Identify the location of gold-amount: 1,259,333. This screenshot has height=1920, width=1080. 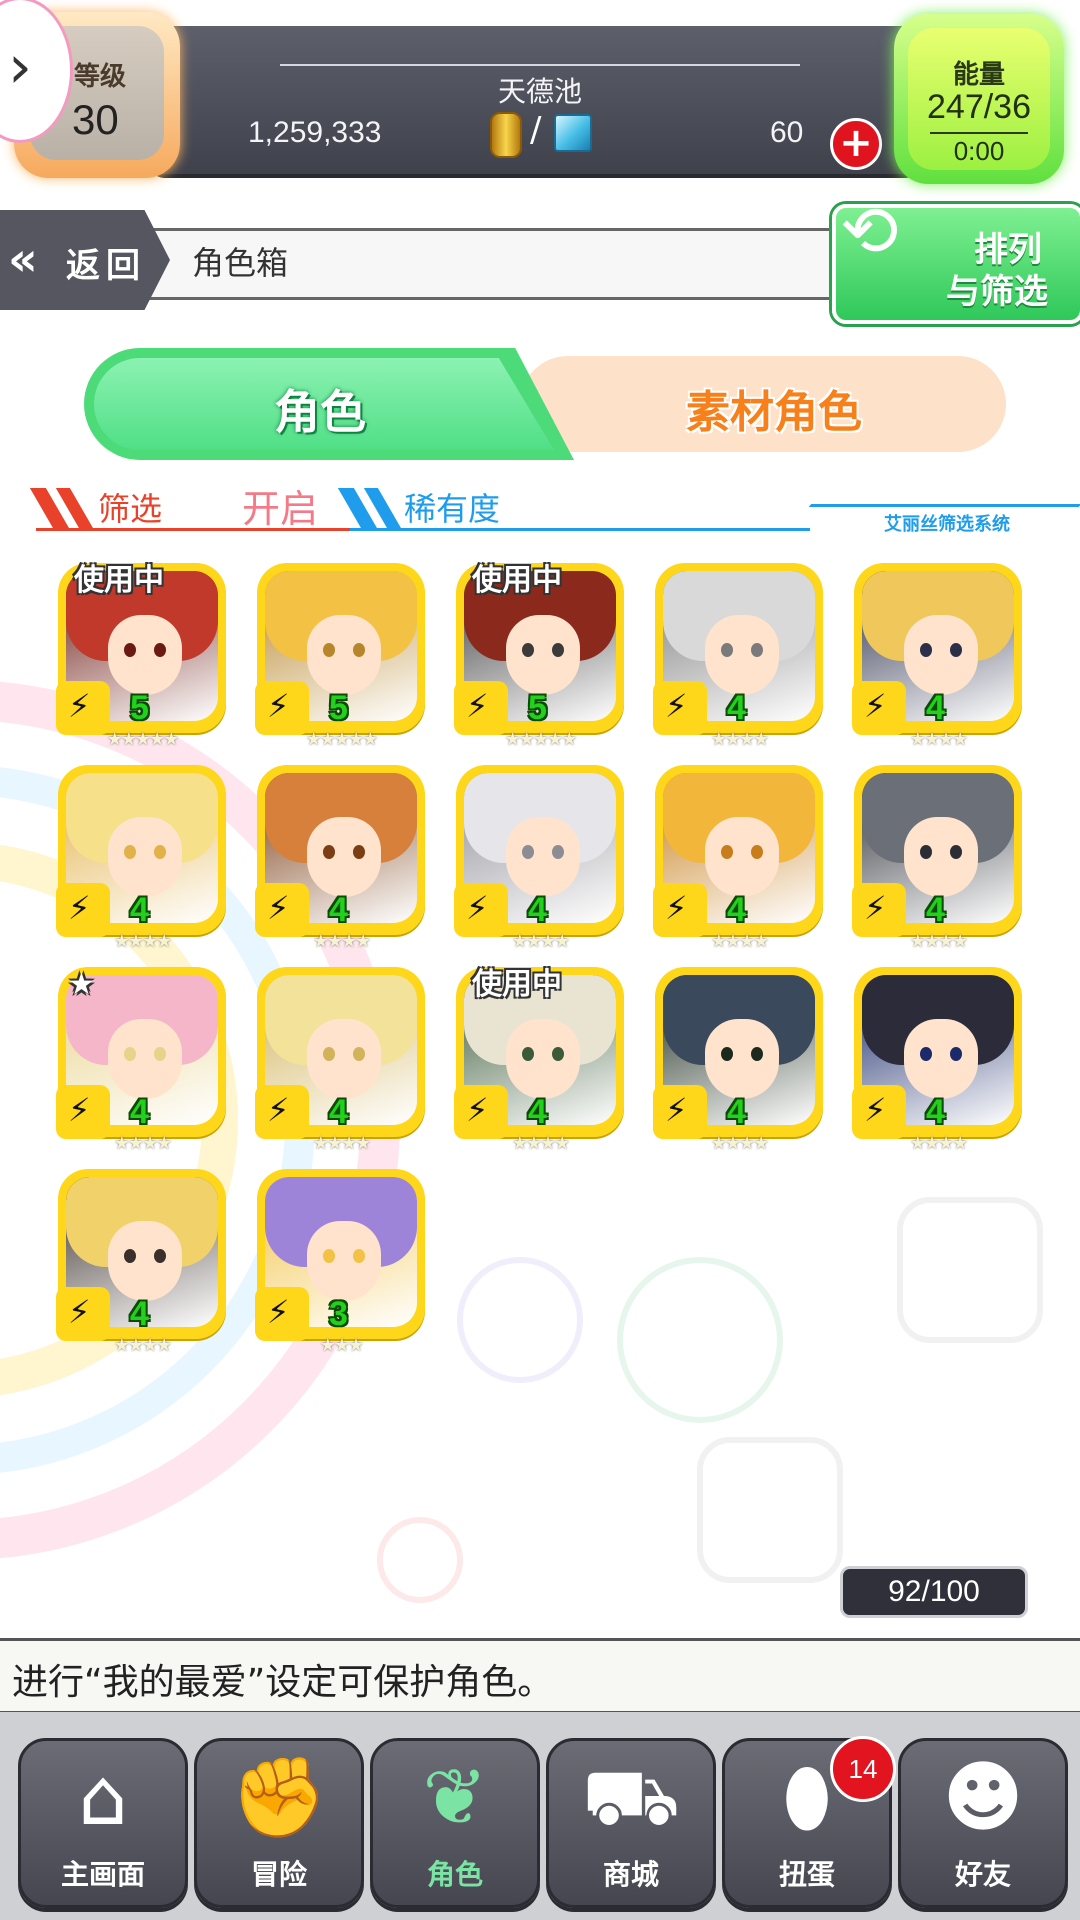
(315, 132).